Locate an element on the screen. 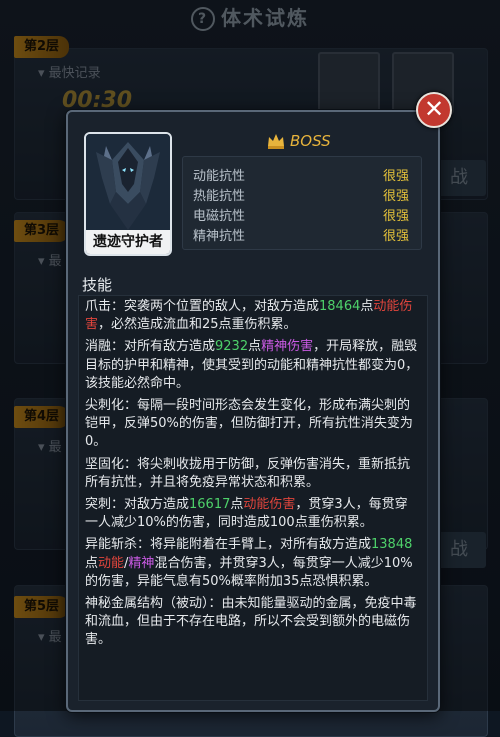 The height and width of the screenshot is (737, 500). boss-header: BOSS is located at coordinates (298, 141).